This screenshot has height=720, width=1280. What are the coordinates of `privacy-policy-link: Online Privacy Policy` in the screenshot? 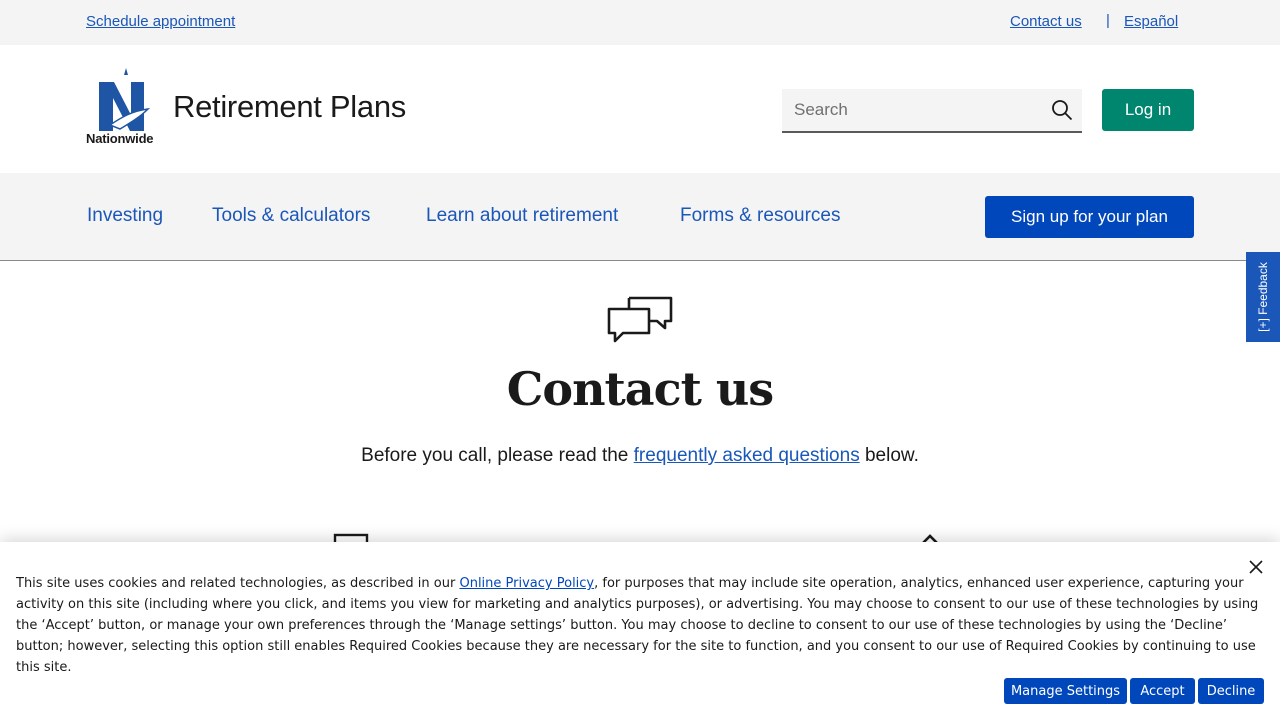 It's located at (526, 583).